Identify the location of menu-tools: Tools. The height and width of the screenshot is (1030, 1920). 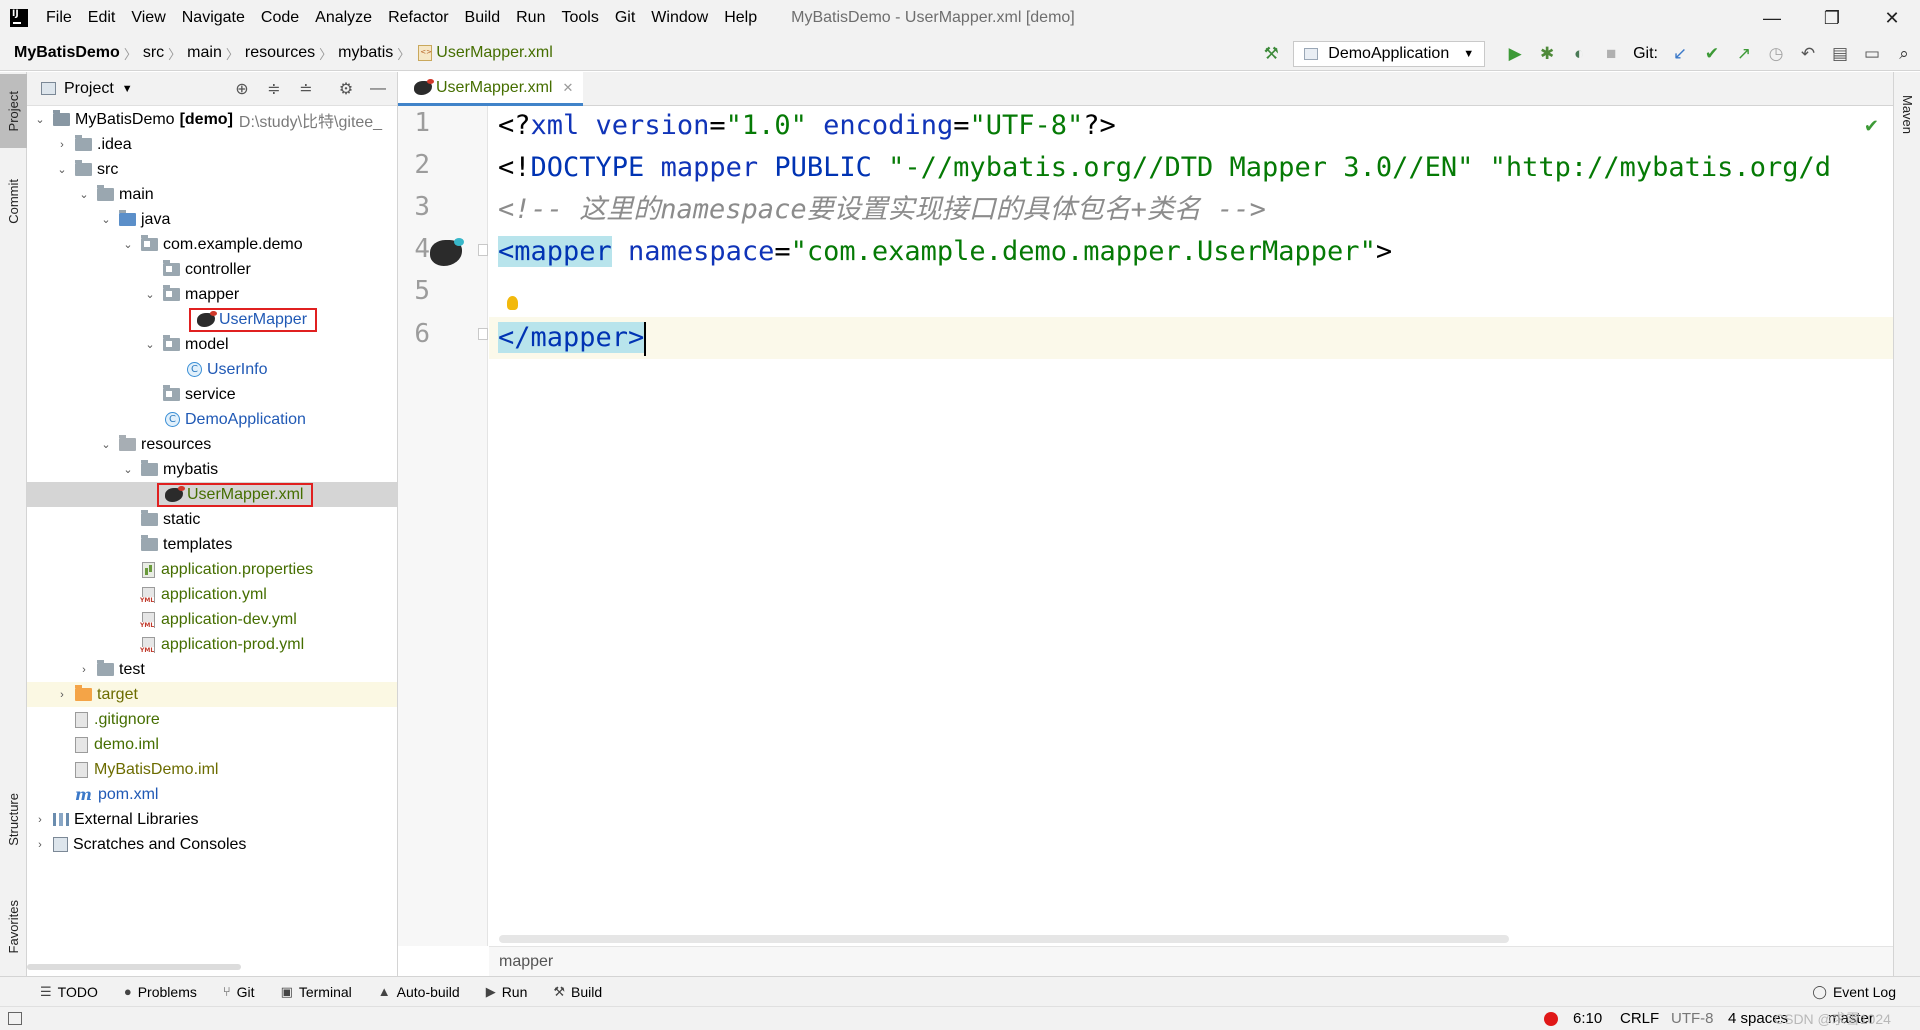
(579, 18).